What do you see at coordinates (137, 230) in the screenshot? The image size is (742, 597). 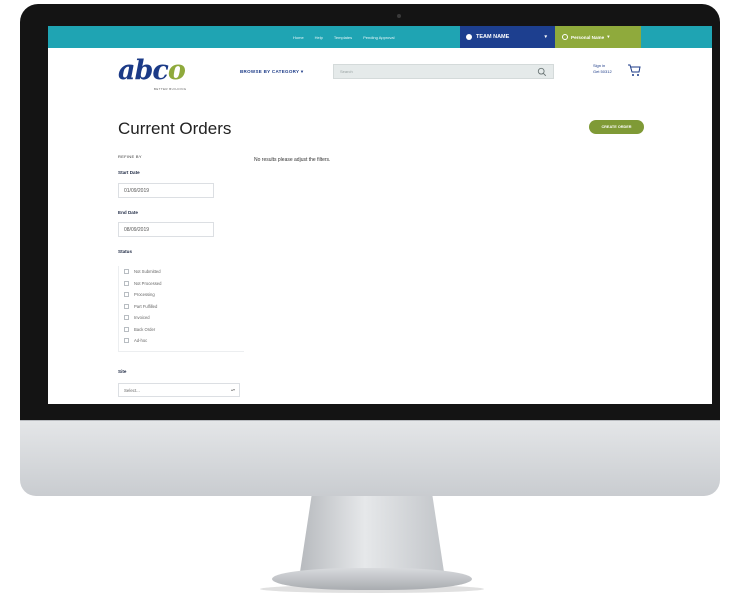 I see `end-date-value: 08/09/2019` at bounding box center [137, 230].